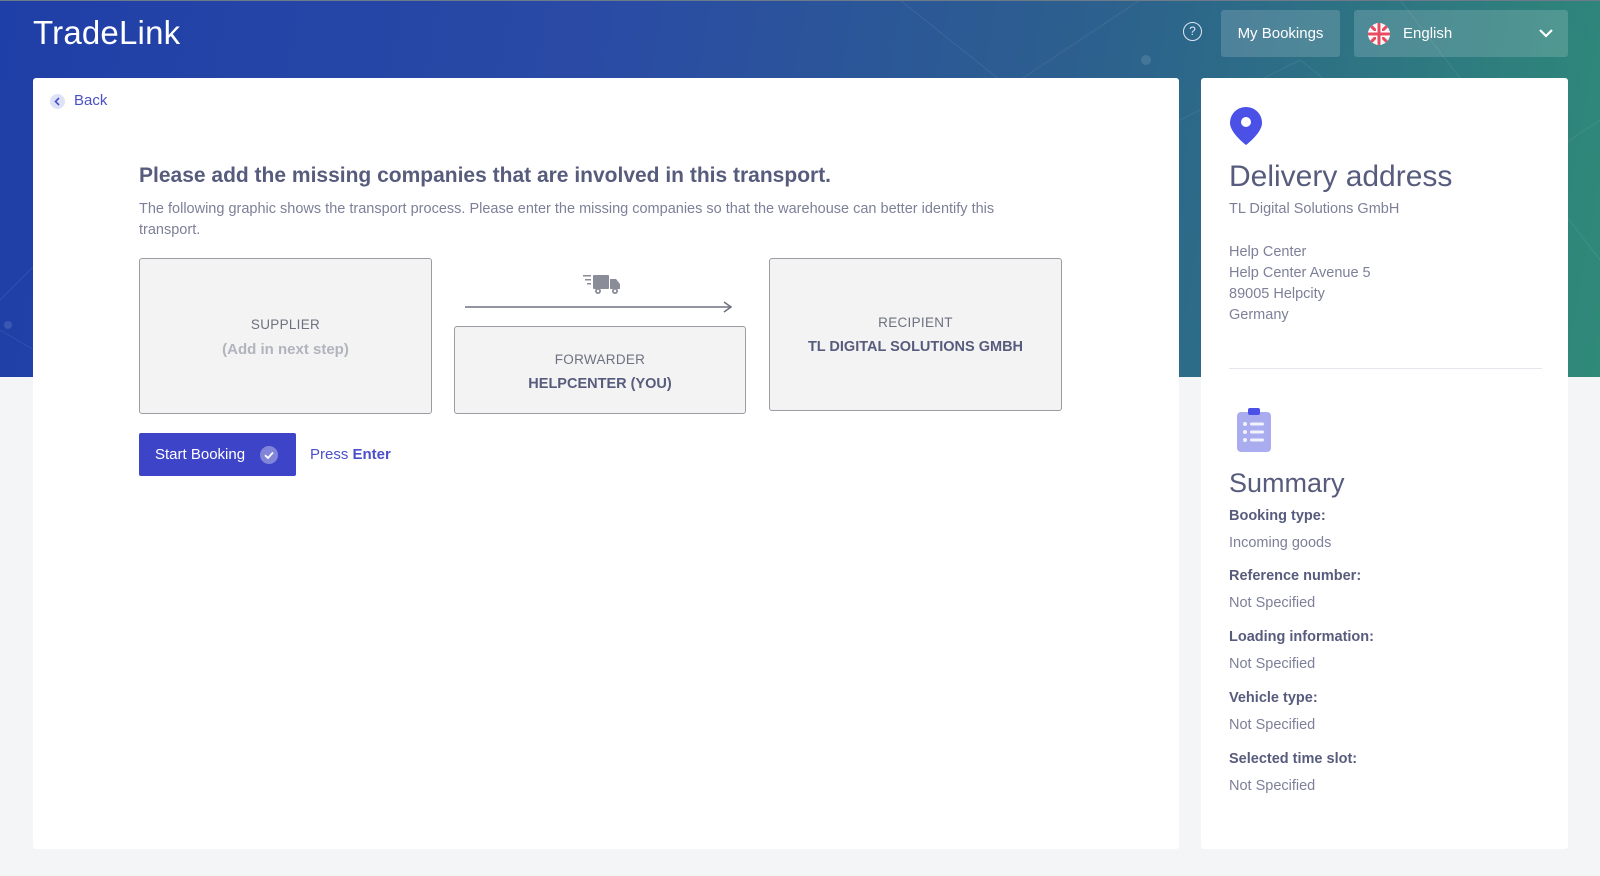  I want to click on summary-label: Reference number:, so click(1295, 576).